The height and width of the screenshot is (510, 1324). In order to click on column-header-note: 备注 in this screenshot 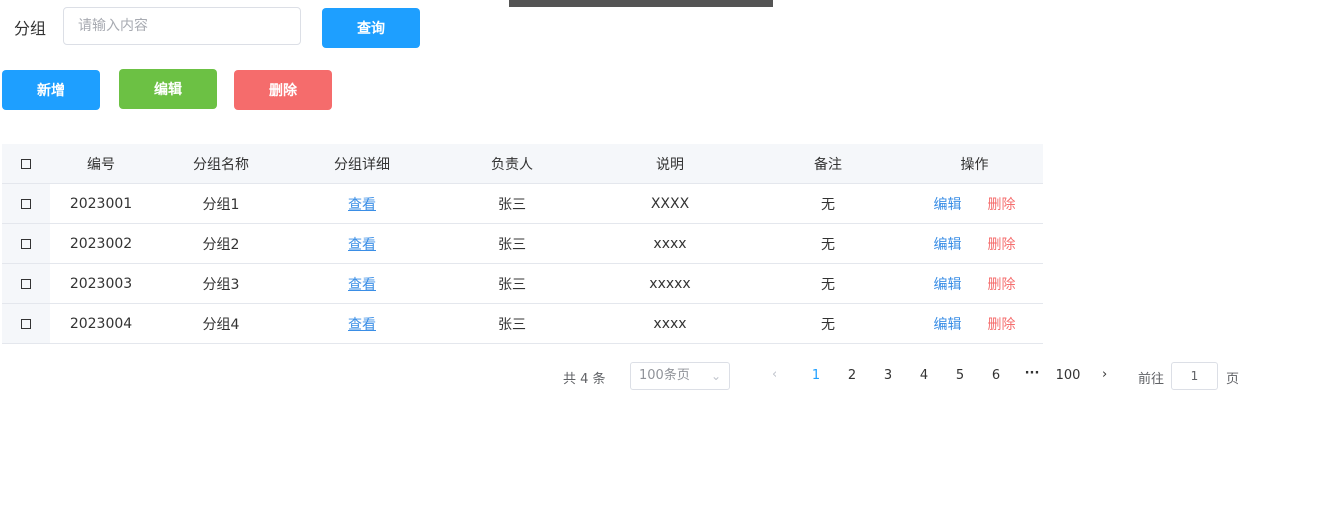, I will do `click(828, 164)`.